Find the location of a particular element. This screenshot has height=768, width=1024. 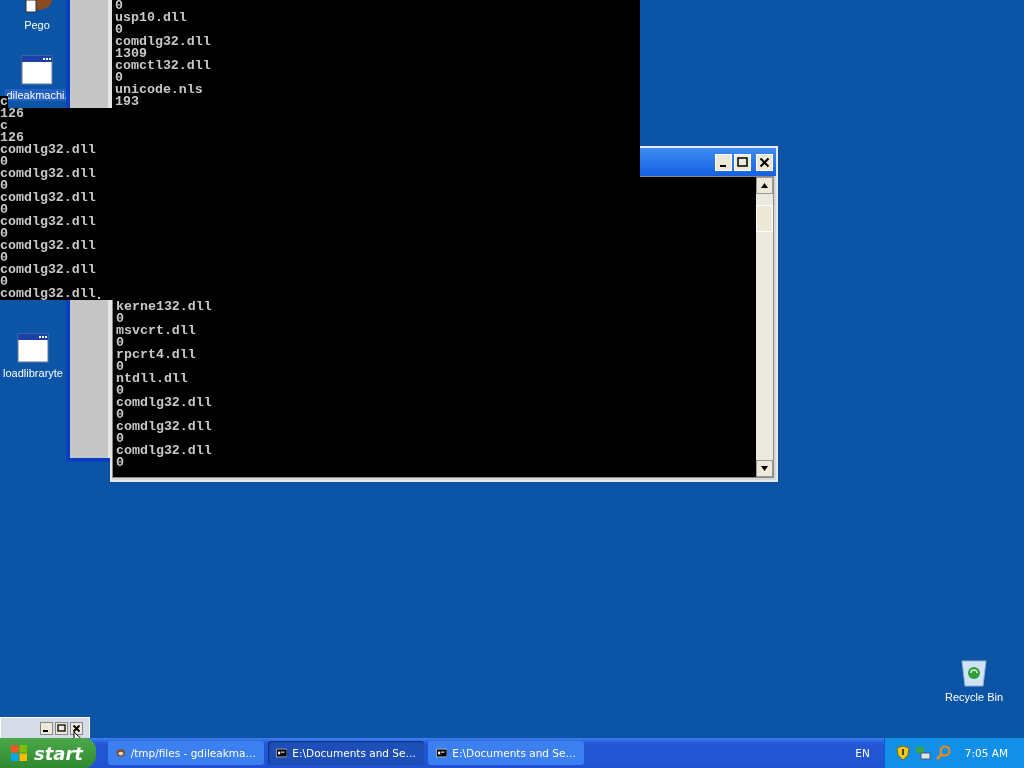

console-line: msvcrt.dll is located at coordinates (156, 331).